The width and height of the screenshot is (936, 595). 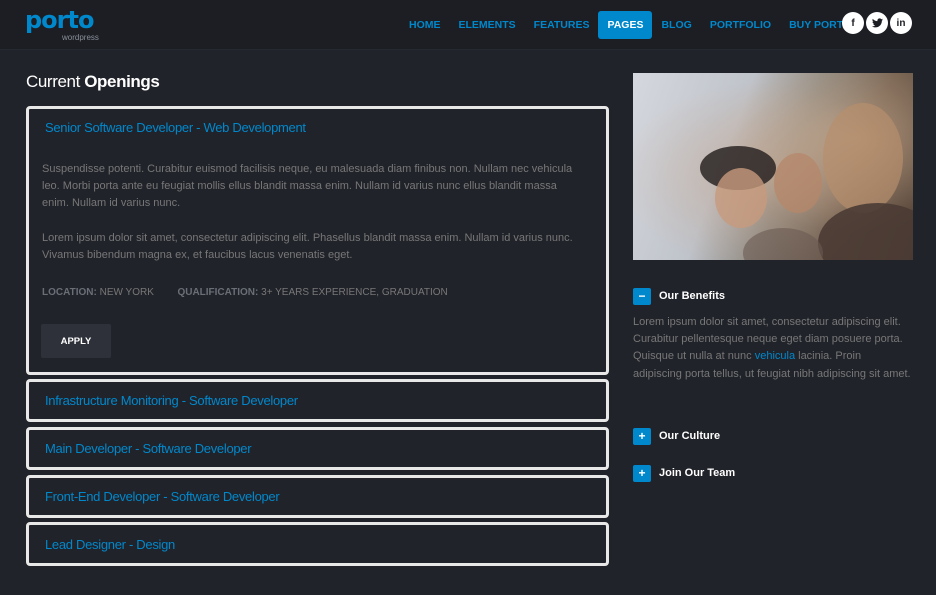 I want to click on porto-logo: porto wordpress, so click(x=62, y=24).